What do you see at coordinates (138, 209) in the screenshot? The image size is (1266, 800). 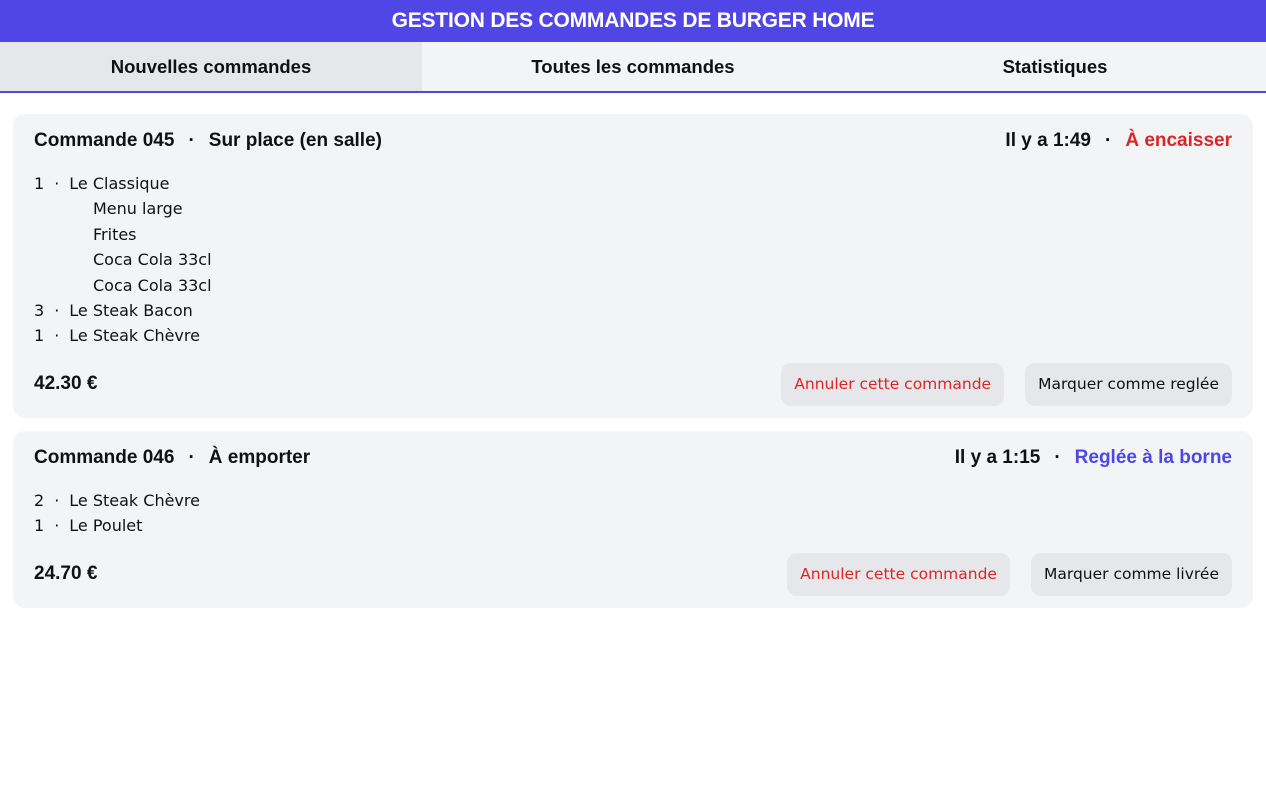 I see `item-option: Menu large` at bounding box center [138, 209].